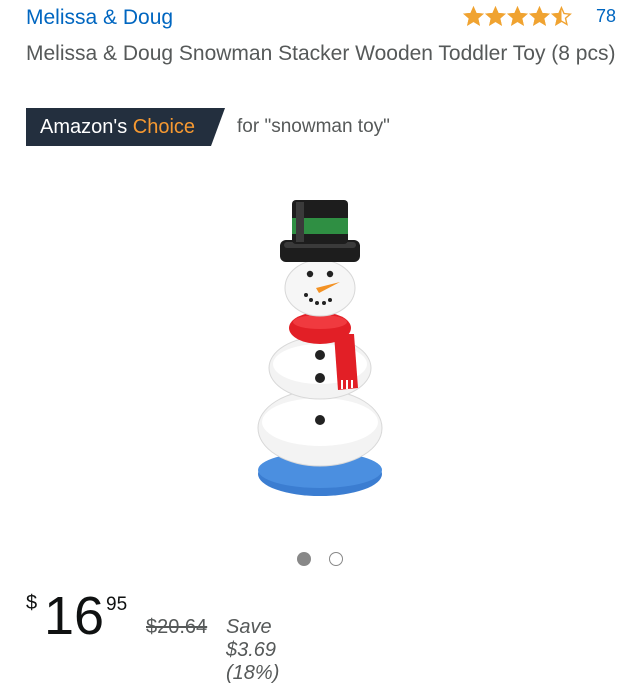 The image size is (640, 685). What do you see at coordinates (561, 16) in the screenshot?
I see `star-half-icon` at bounding box center [561, 16].